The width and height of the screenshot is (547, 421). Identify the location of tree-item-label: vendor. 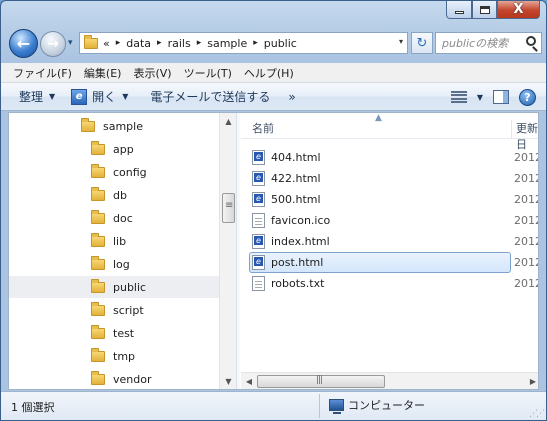
(132, 379).